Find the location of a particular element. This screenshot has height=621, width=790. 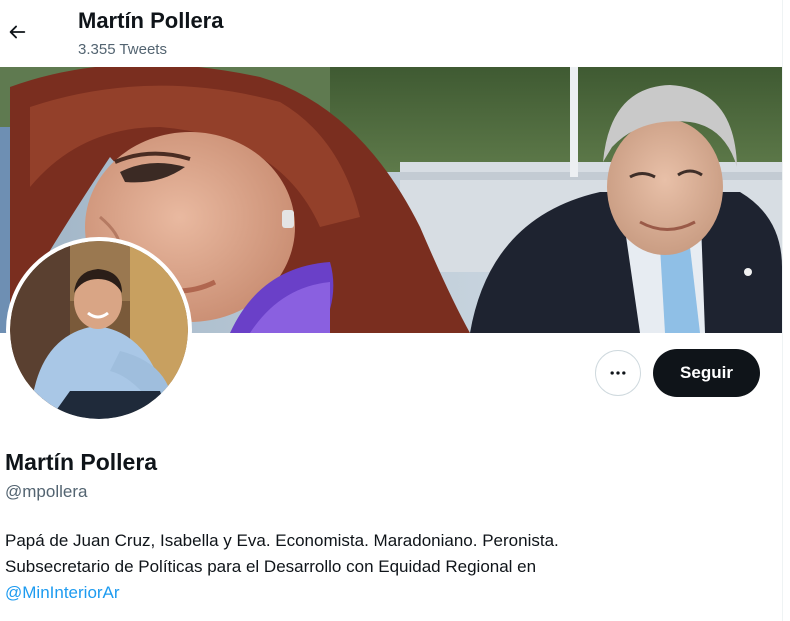

tweet-count: 3.355 Tweets is located at coordinates (122, 49).